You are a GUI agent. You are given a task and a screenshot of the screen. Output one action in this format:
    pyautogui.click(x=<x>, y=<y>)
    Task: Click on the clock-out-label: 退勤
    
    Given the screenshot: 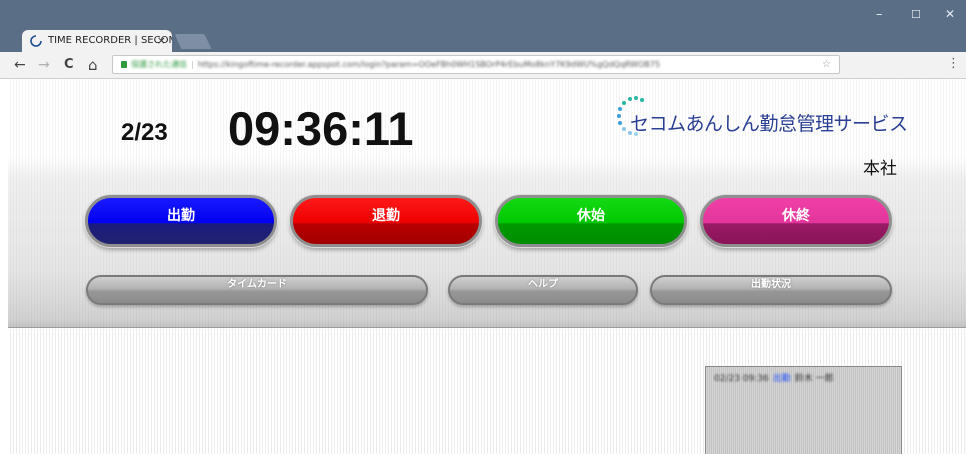 What is the action you would take?
    pyautogui.click(x=386, y=216)
    